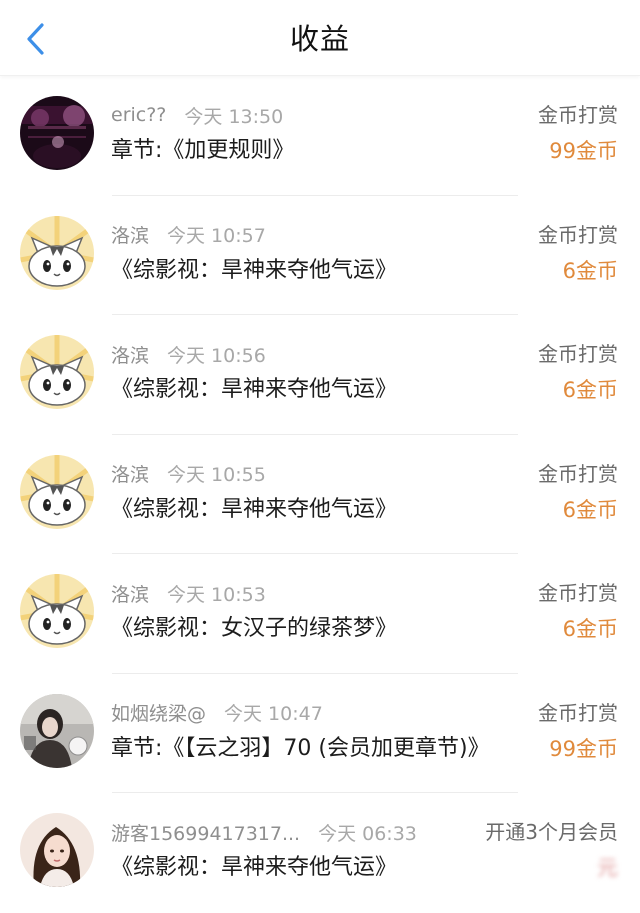  What do you see at coordinates (320, 256) in the screenshot?
I see `list-item: 洛滨 今天 10:57 《综影视：旱神来夺他气运》 金币打赏 6金币` at bounding box center [320, 256].